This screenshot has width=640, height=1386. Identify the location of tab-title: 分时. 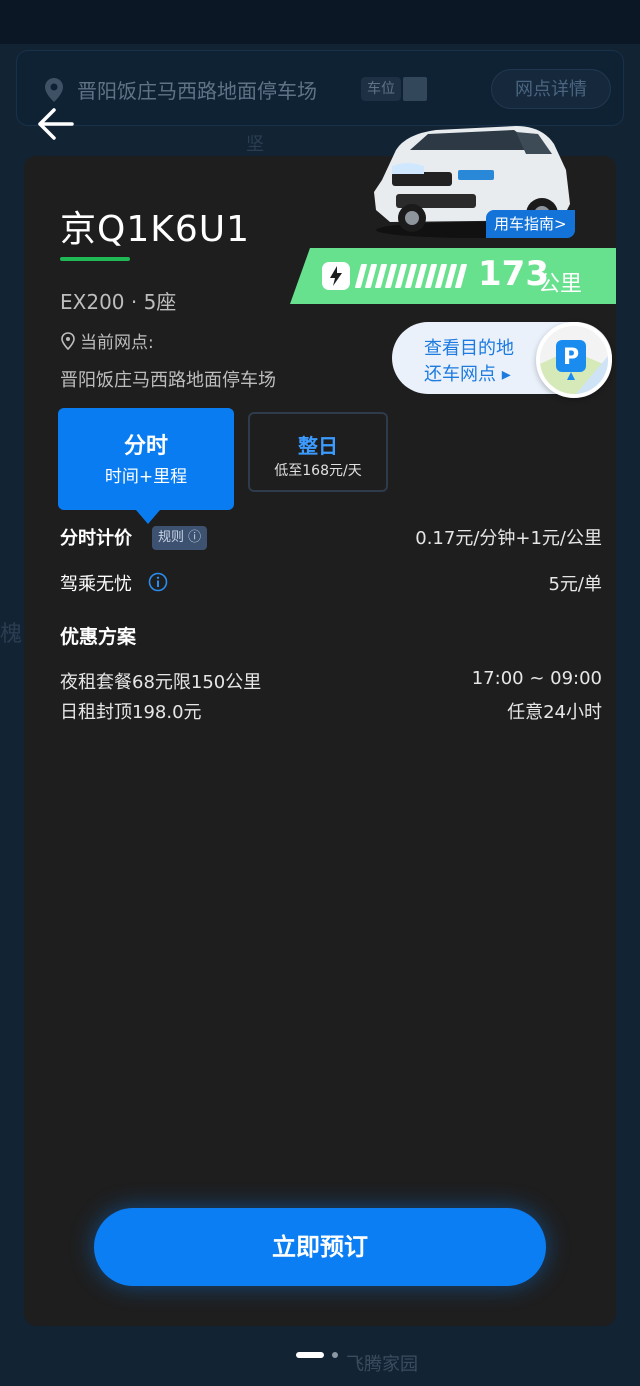
(145, 446).